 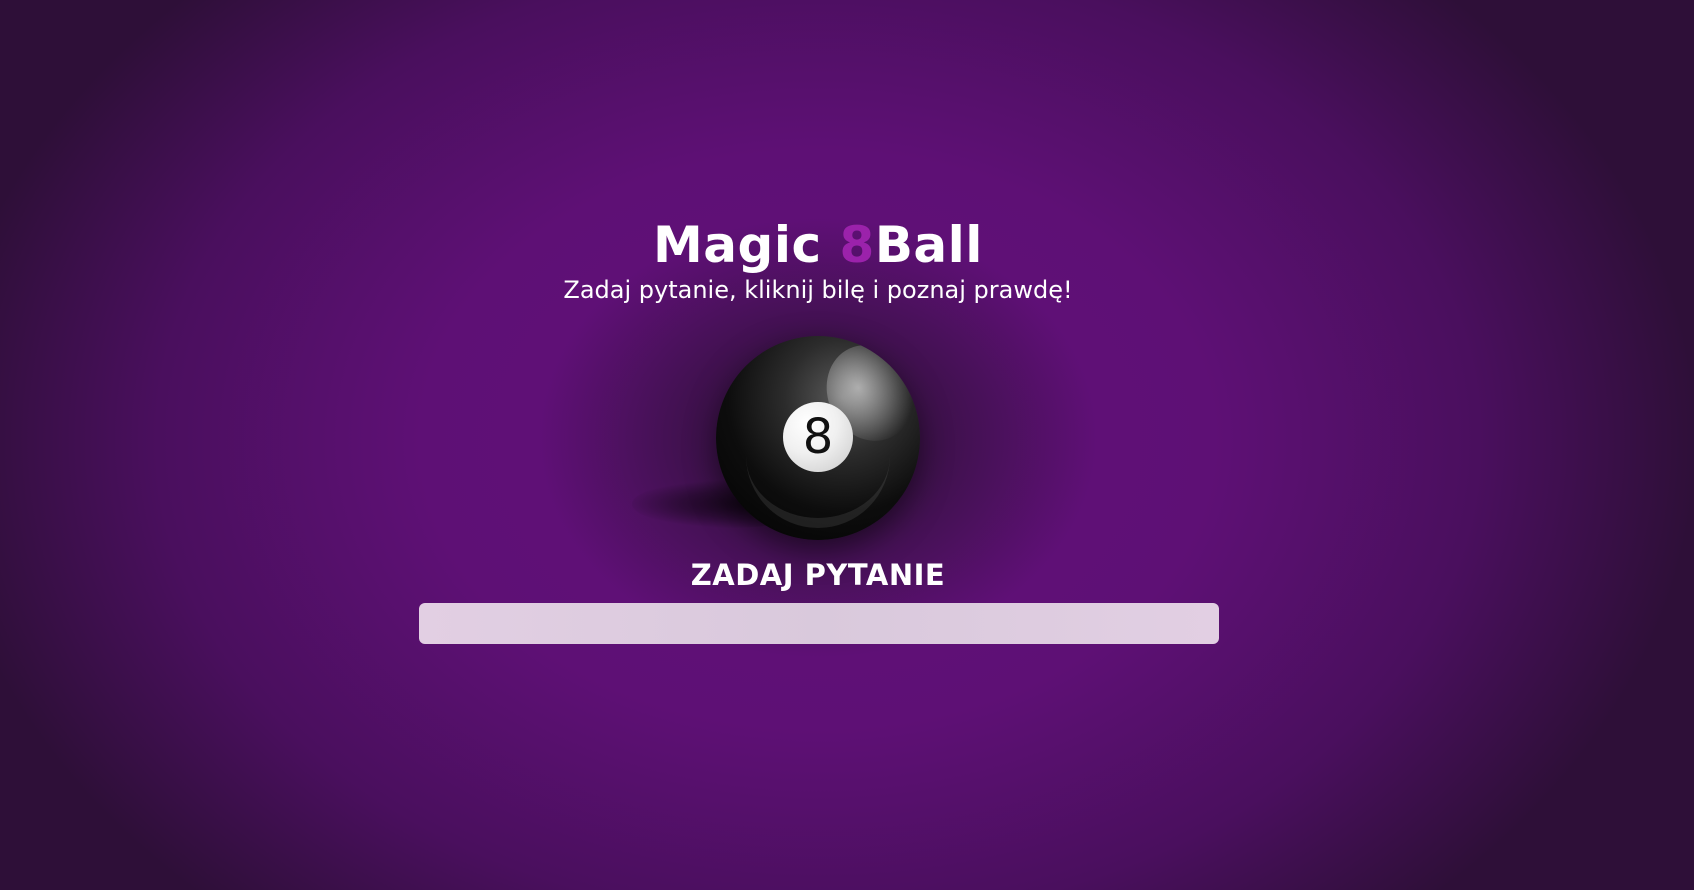 I want to click on ball-number-window: 8, so click(x=818, y=437).